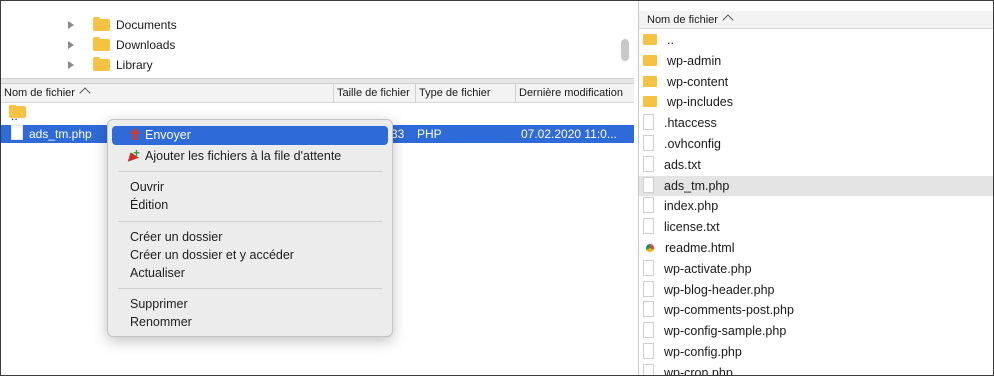  I want to click on file-name: .htaccess, so click(690, 123).